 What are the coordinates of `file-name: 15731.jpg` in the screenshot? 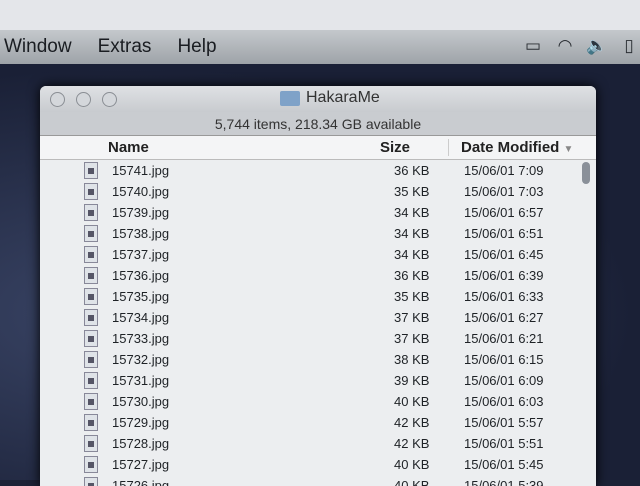 It's located at (141, 380).